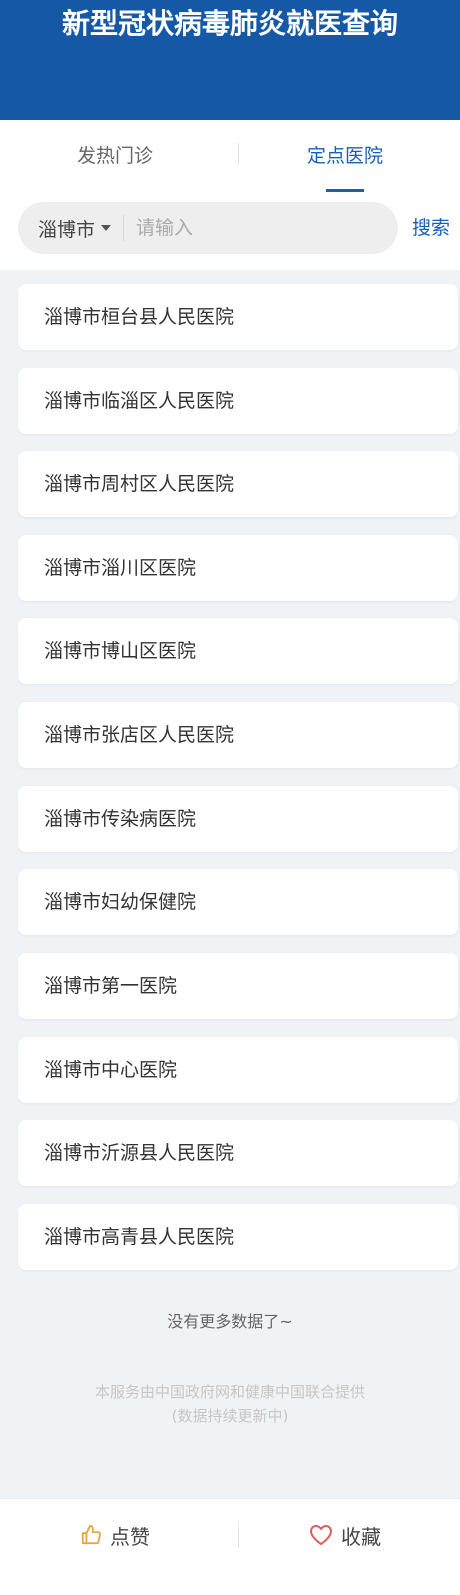 The width and height of the screenshot is (460, 1595). Describe the element at coordinates (130, 1536) in the screenshot. I see `like-label: 点赞` at that location.